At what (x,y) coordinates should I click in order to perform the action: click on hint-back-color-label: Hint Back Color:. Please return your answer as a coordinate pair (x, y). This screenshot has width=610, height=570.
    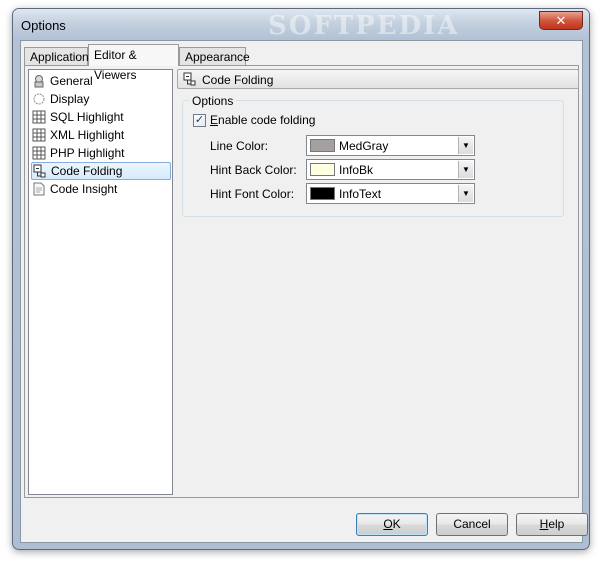
    Looking at the image, I should click on (253, 170).